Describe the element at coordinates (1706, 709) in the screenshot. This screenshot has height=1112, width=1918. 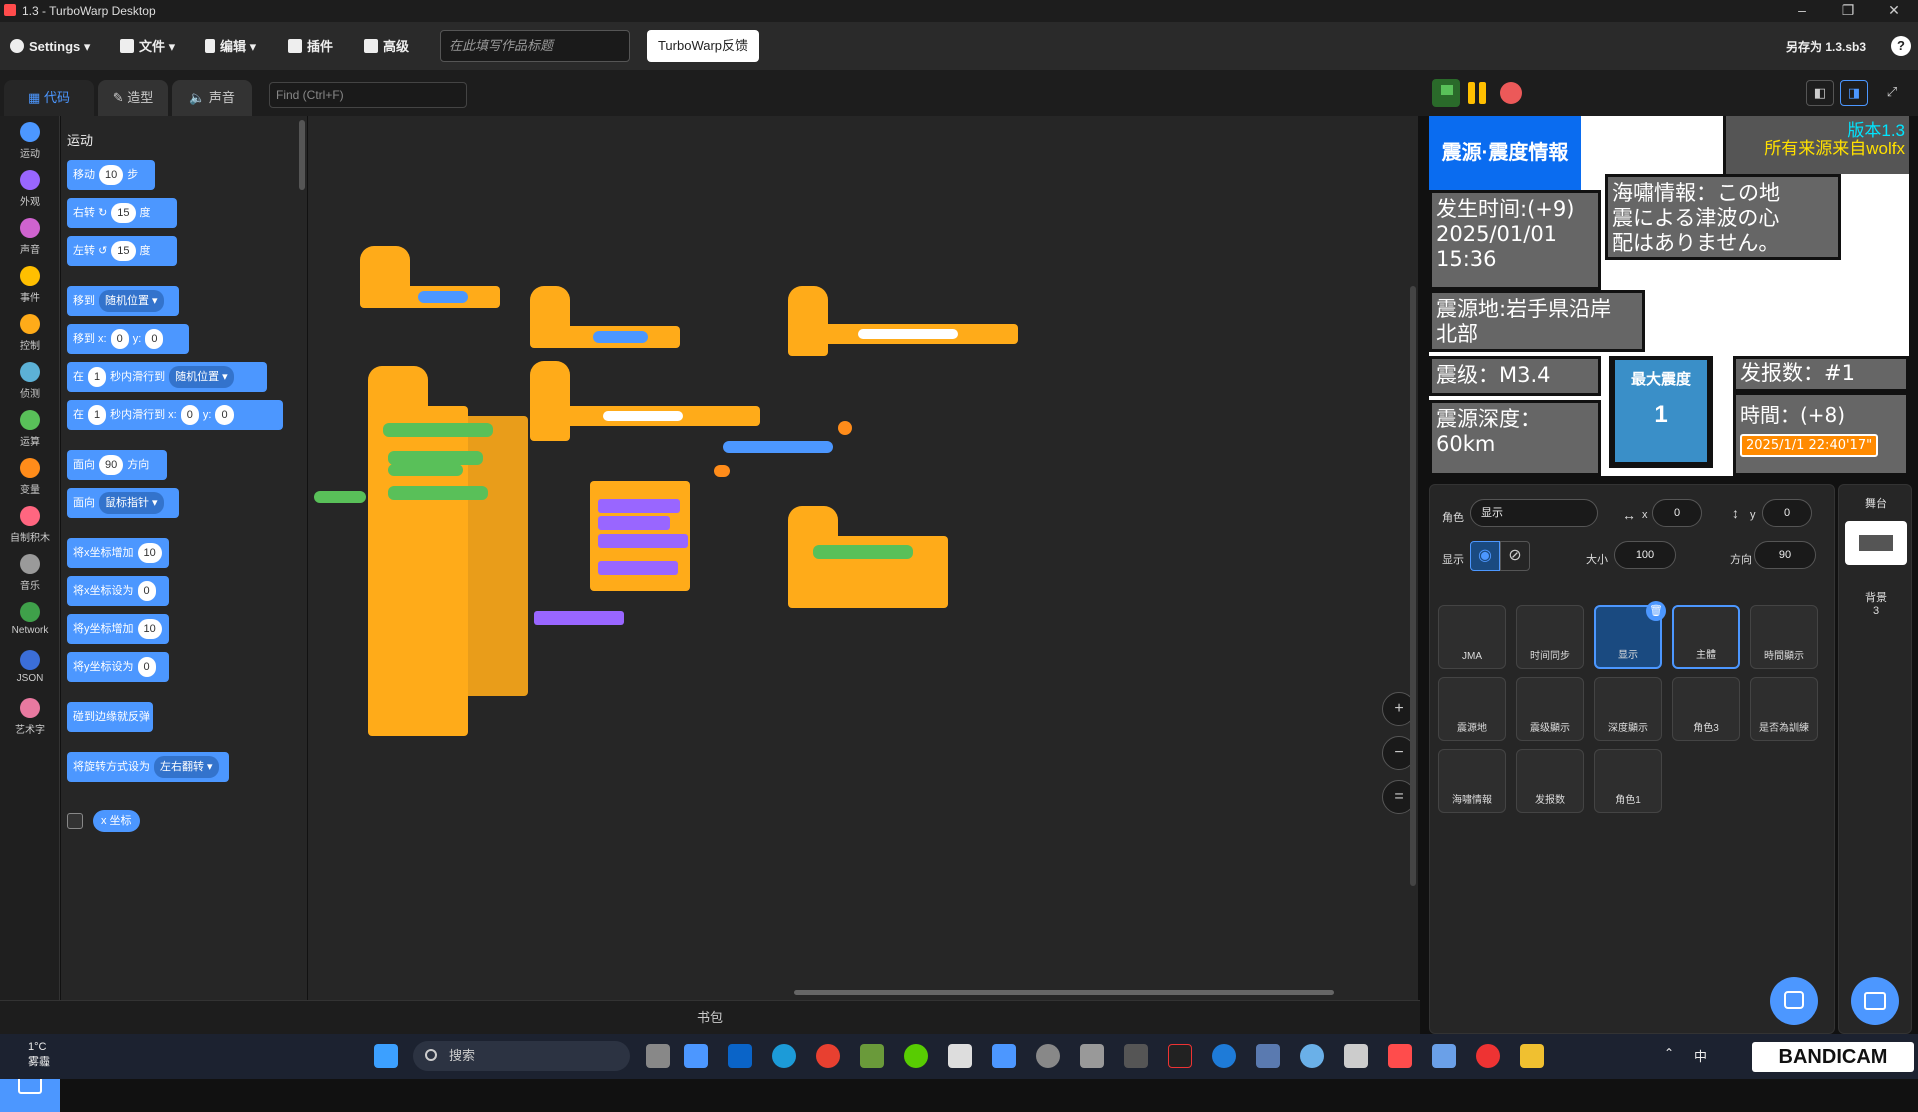
I see `sprite-tile: 角色3` at that location.